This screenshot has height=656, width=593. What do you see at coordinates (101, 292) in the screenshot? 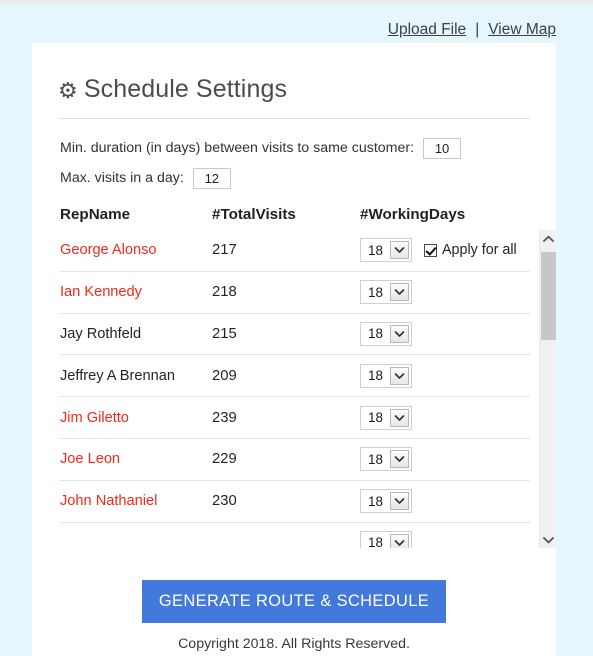
I see `rep-name: Ian Kennedy` at bounding box center [101, 292].